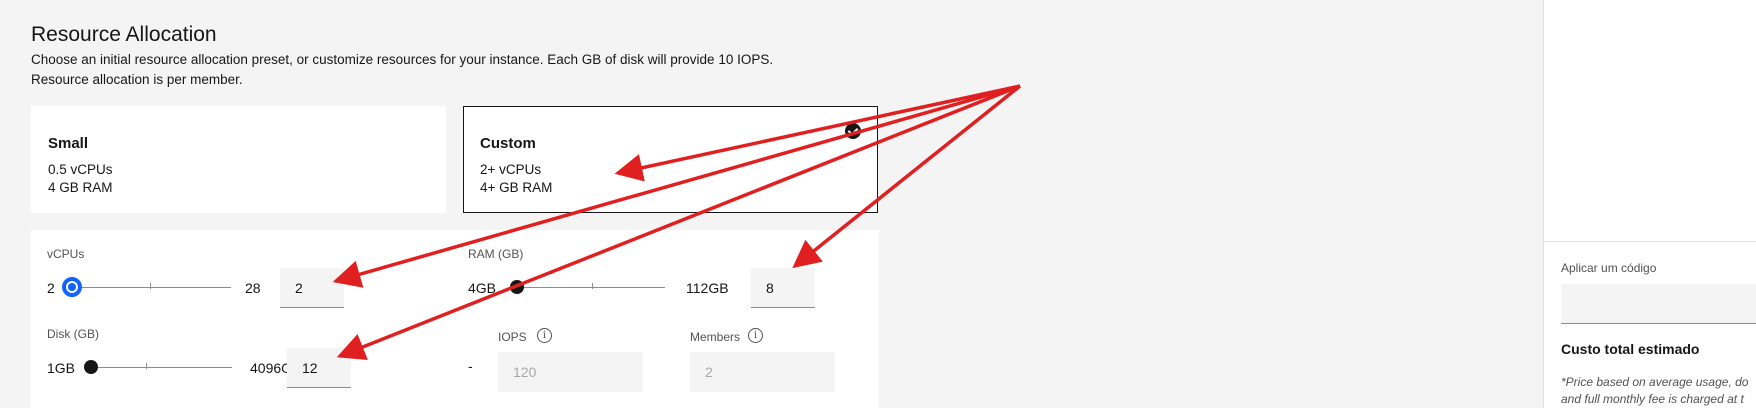 This screenshot has height=408, width=1756. Describe the element at coordinates (592, 286) in the screenshot. I see `ram-slider-tick` at that location.